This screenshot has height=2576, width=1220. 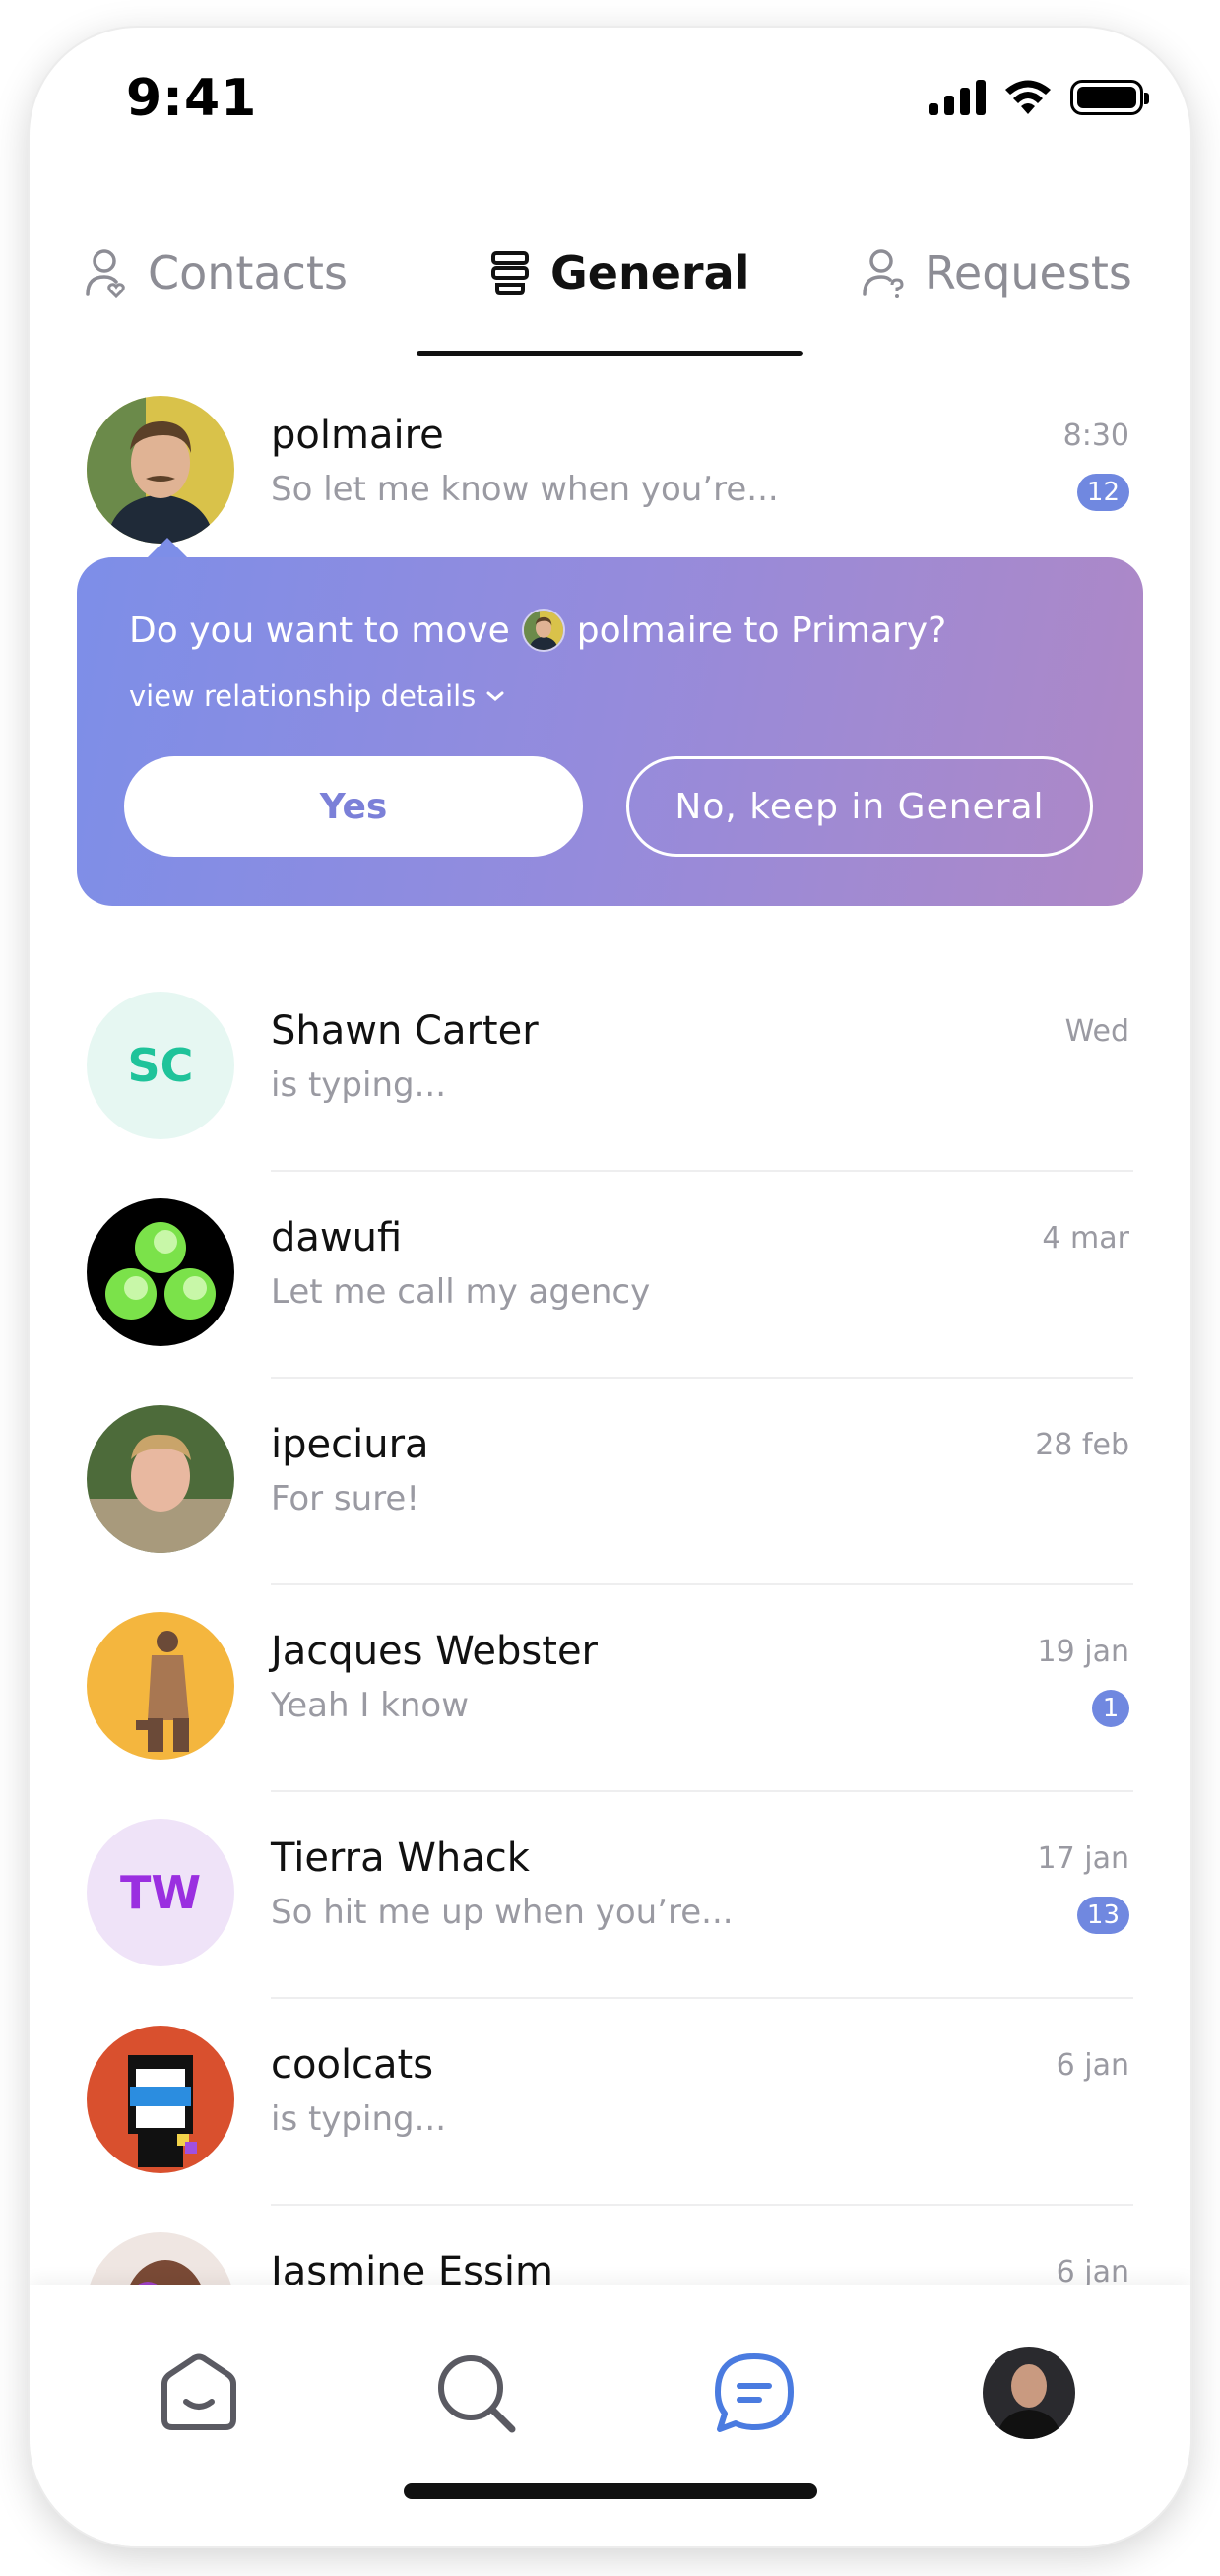 I want to click on message-time: 28 feb, so click(x=1082, y=1445).